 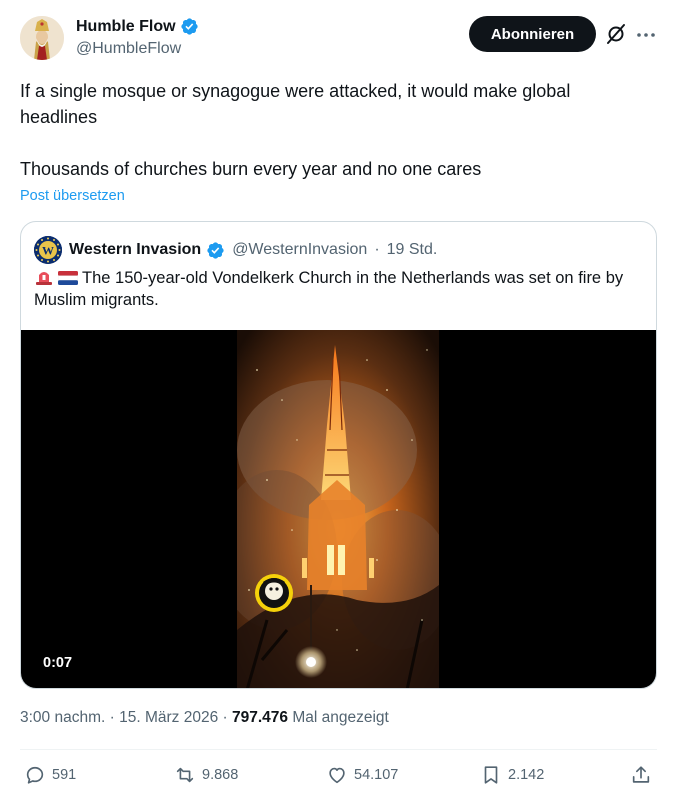 I want to click on author-name: Humble Flow, so click(x=126, y=27).